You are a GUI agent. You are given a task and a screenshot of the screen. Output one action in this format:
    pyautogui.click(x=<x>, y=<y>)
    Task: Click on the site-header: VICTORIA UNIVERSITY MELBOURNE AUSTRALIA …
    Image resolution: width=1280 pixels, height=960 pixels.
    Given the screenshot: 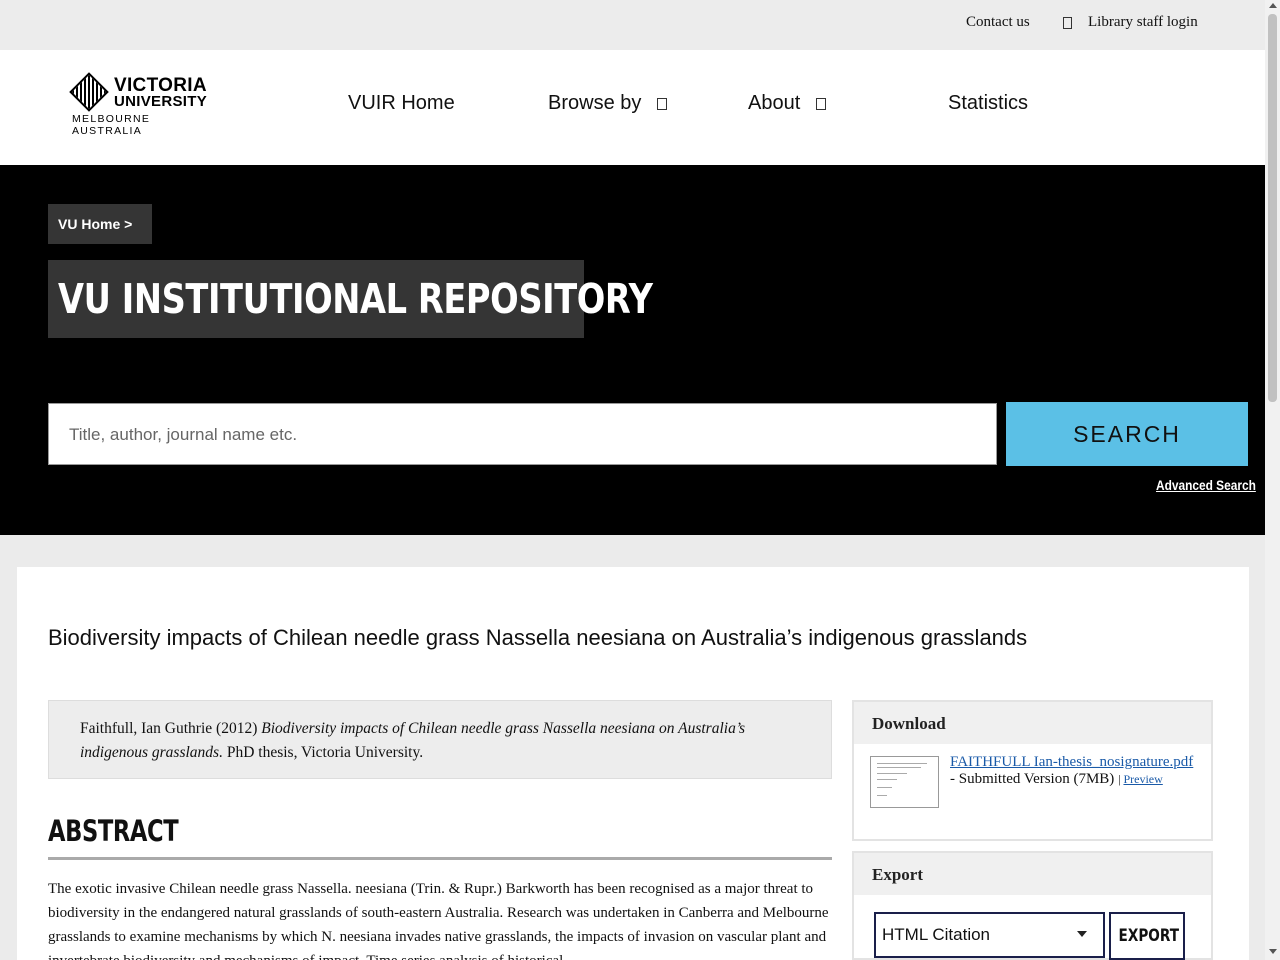 What is the action you would take?
    pyautogui.click(x=632, y=107)
    